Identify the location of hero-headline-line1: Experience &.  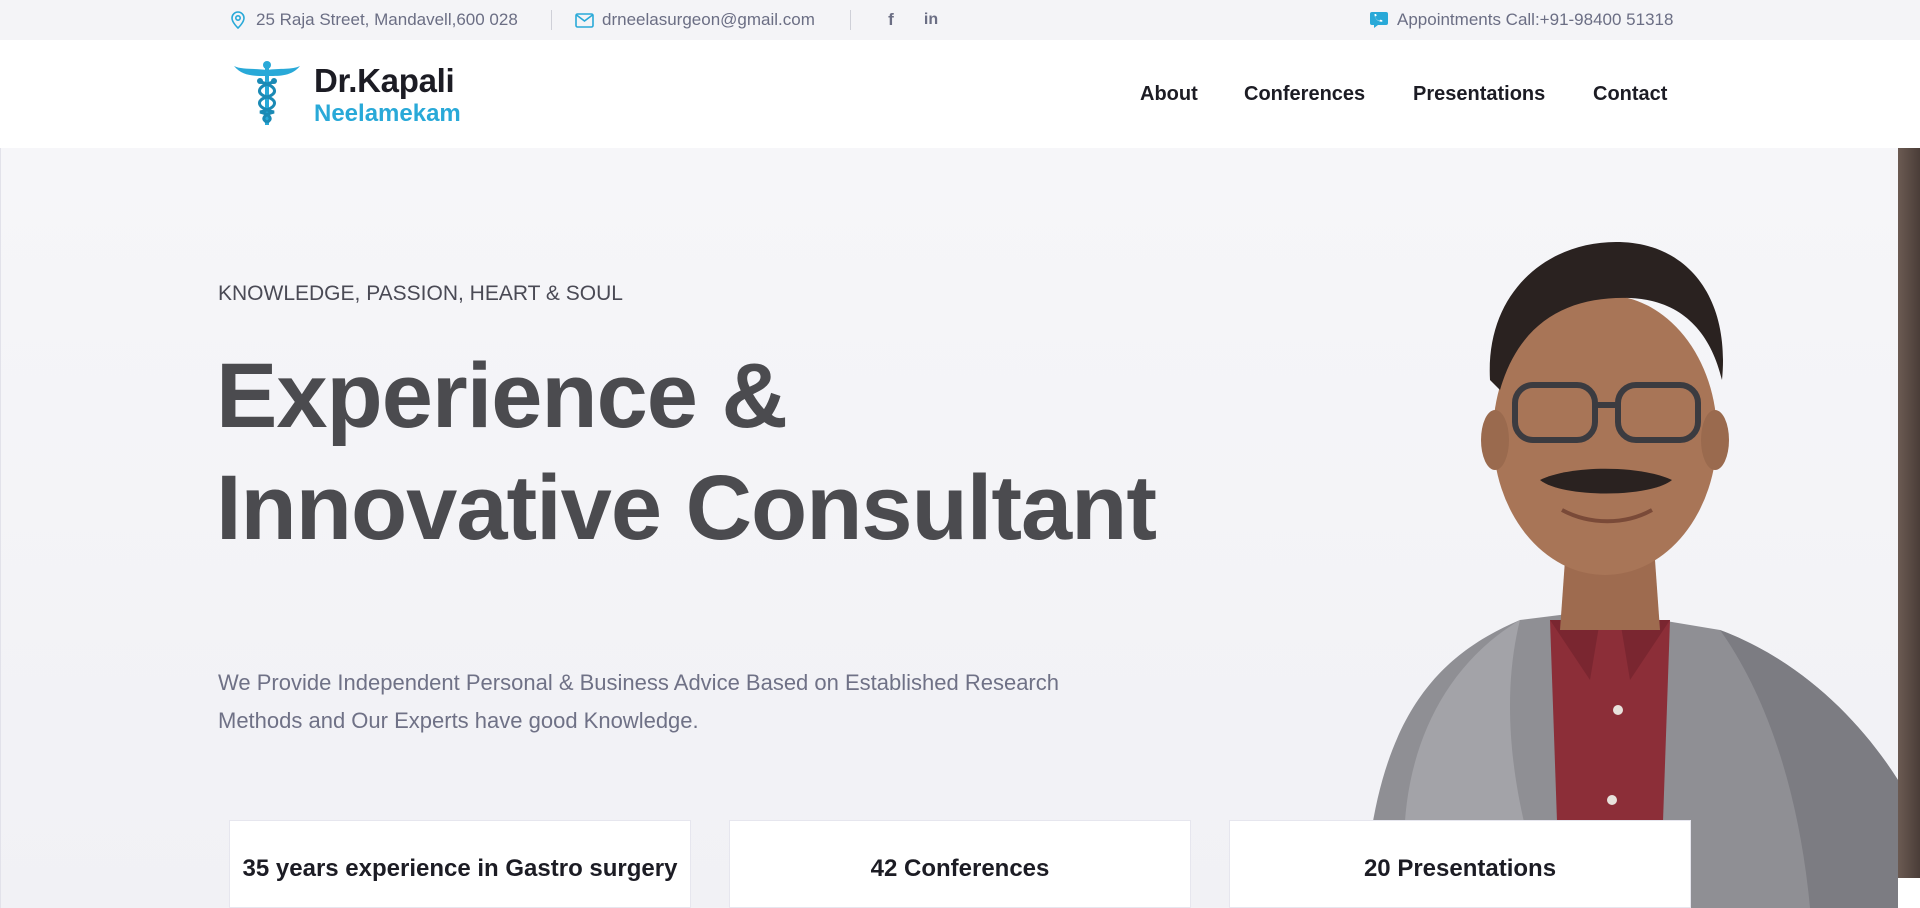
(502, 396).